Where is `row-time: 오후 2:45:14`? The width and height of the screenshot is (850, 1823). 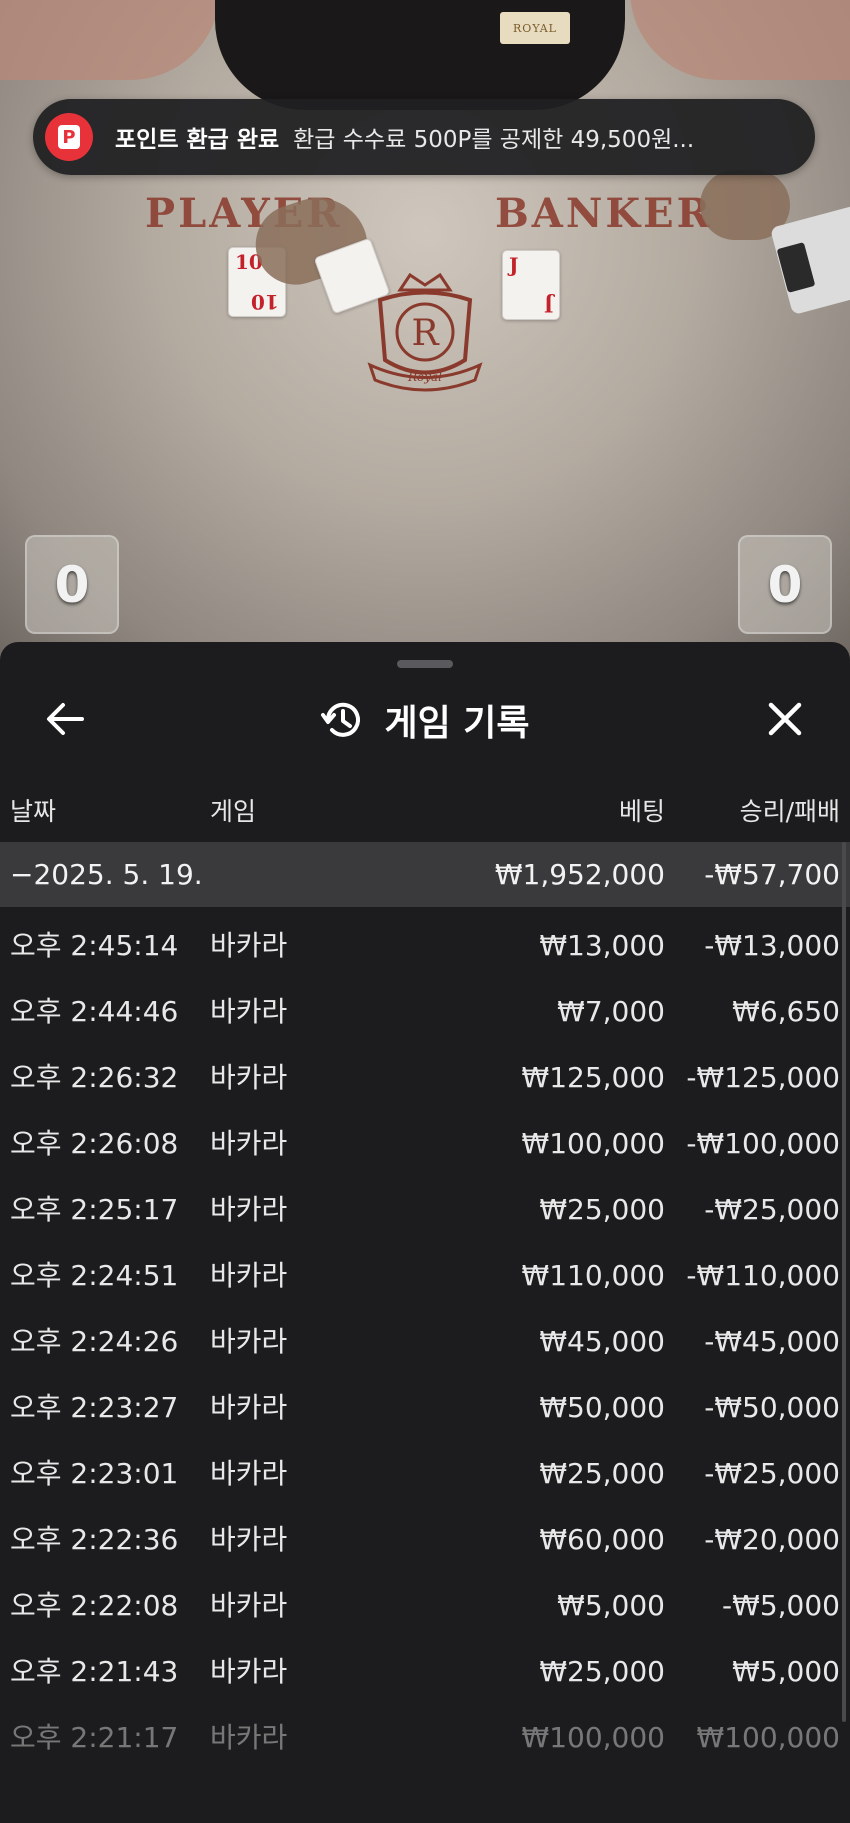 row-time: 오후 2:45:14 is located at coordinates (94, 945).